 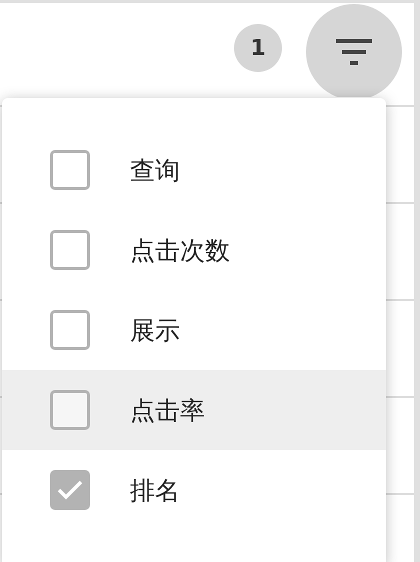 I want to click on menu-option: 查询, so click(x=194, y=170).